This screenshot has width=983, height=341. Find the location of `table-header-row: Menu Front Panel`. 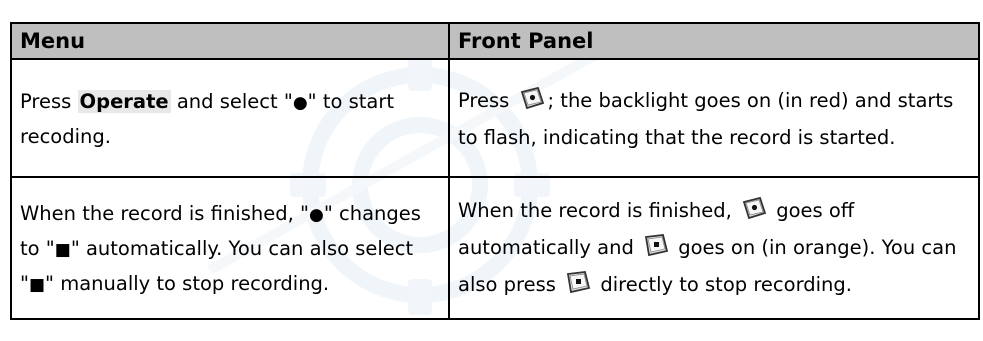

table-header-row: Menu Front Panel is located at coordinates (495, 41).